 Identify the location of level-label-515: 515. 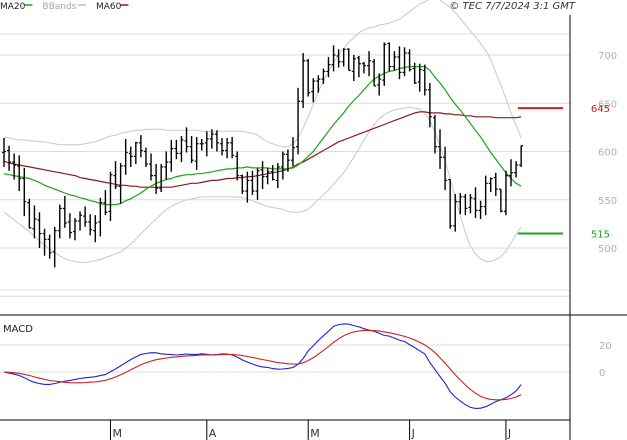
(600, 235).